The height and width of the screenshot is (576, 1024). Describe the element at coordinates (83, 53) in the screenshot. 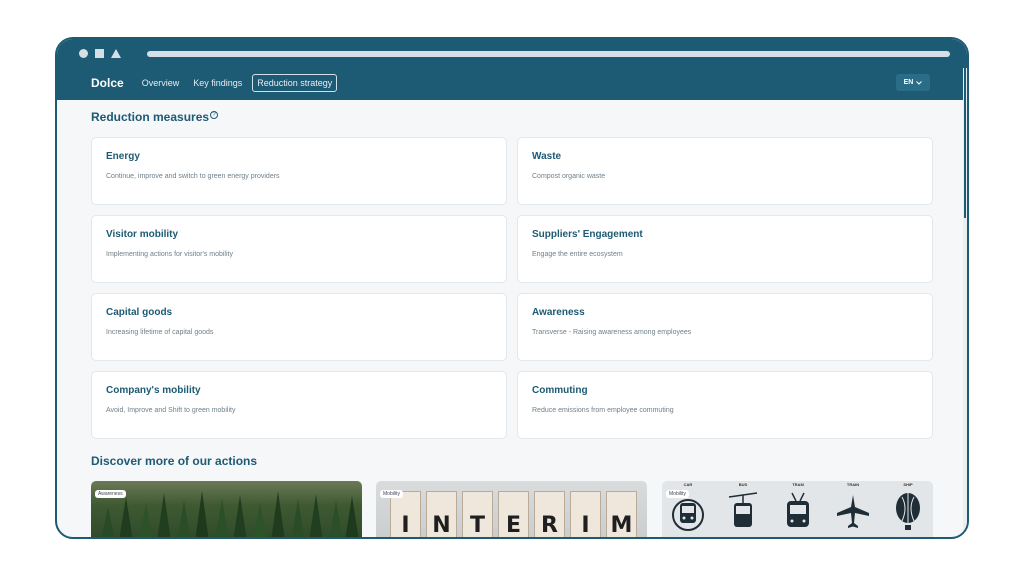

I see `circle-icon` at that location.